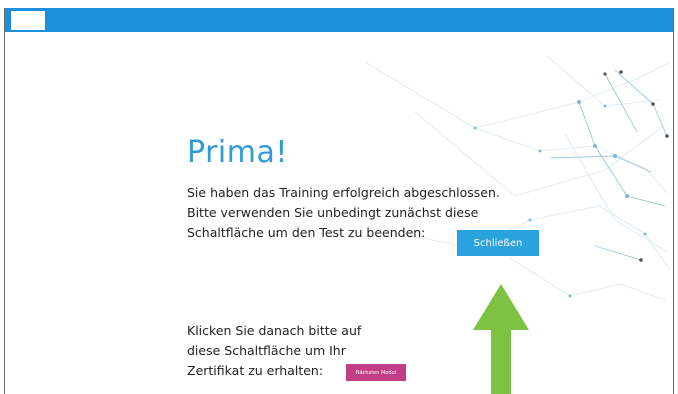  Describe the element at coordinates (501, 339) in the screenshot. I see `green-up-arrow-icon` at that location.